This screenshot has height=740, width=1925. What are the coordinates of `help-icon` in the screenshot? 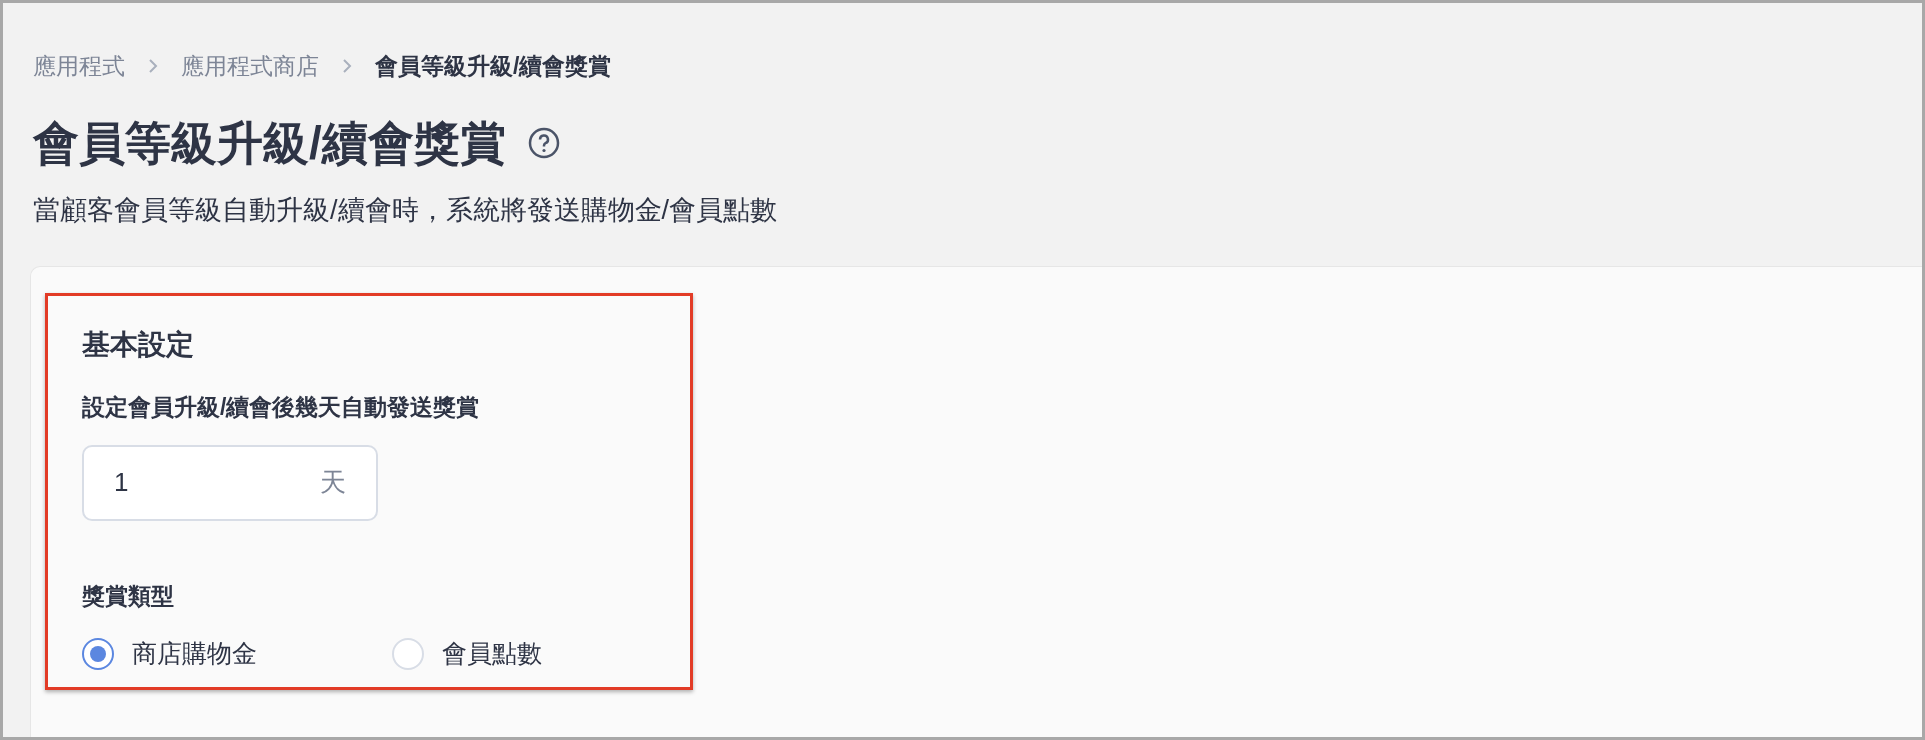 It's located at (543, 142).